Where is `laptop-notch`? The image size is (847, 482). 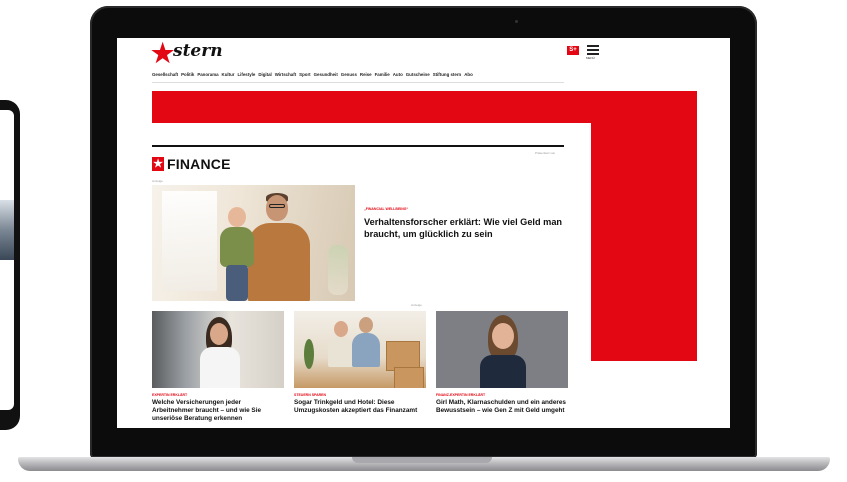
laptop-notch is located at coordinates (422, 460).